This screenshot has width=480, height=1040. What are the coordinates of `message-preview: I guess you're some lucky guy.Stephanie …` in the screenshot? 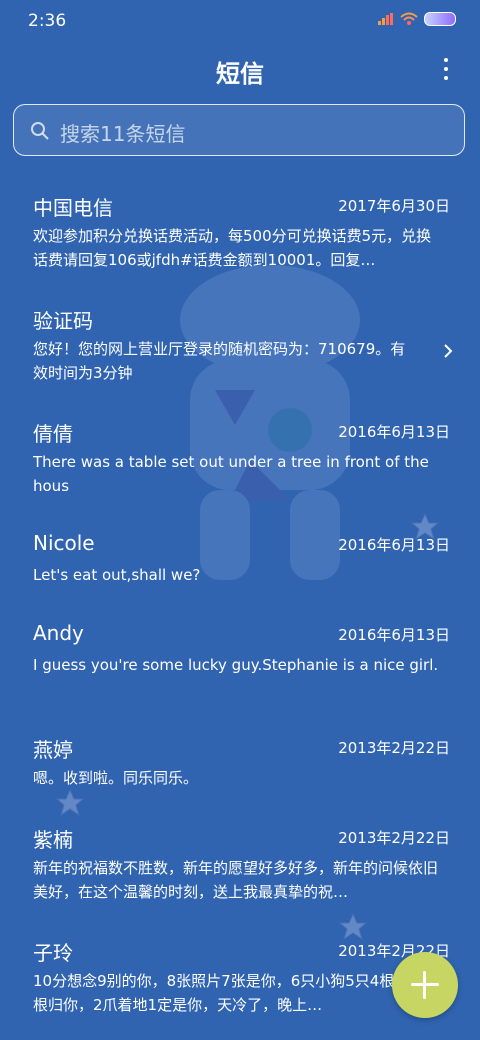 It's located at (236, 665).